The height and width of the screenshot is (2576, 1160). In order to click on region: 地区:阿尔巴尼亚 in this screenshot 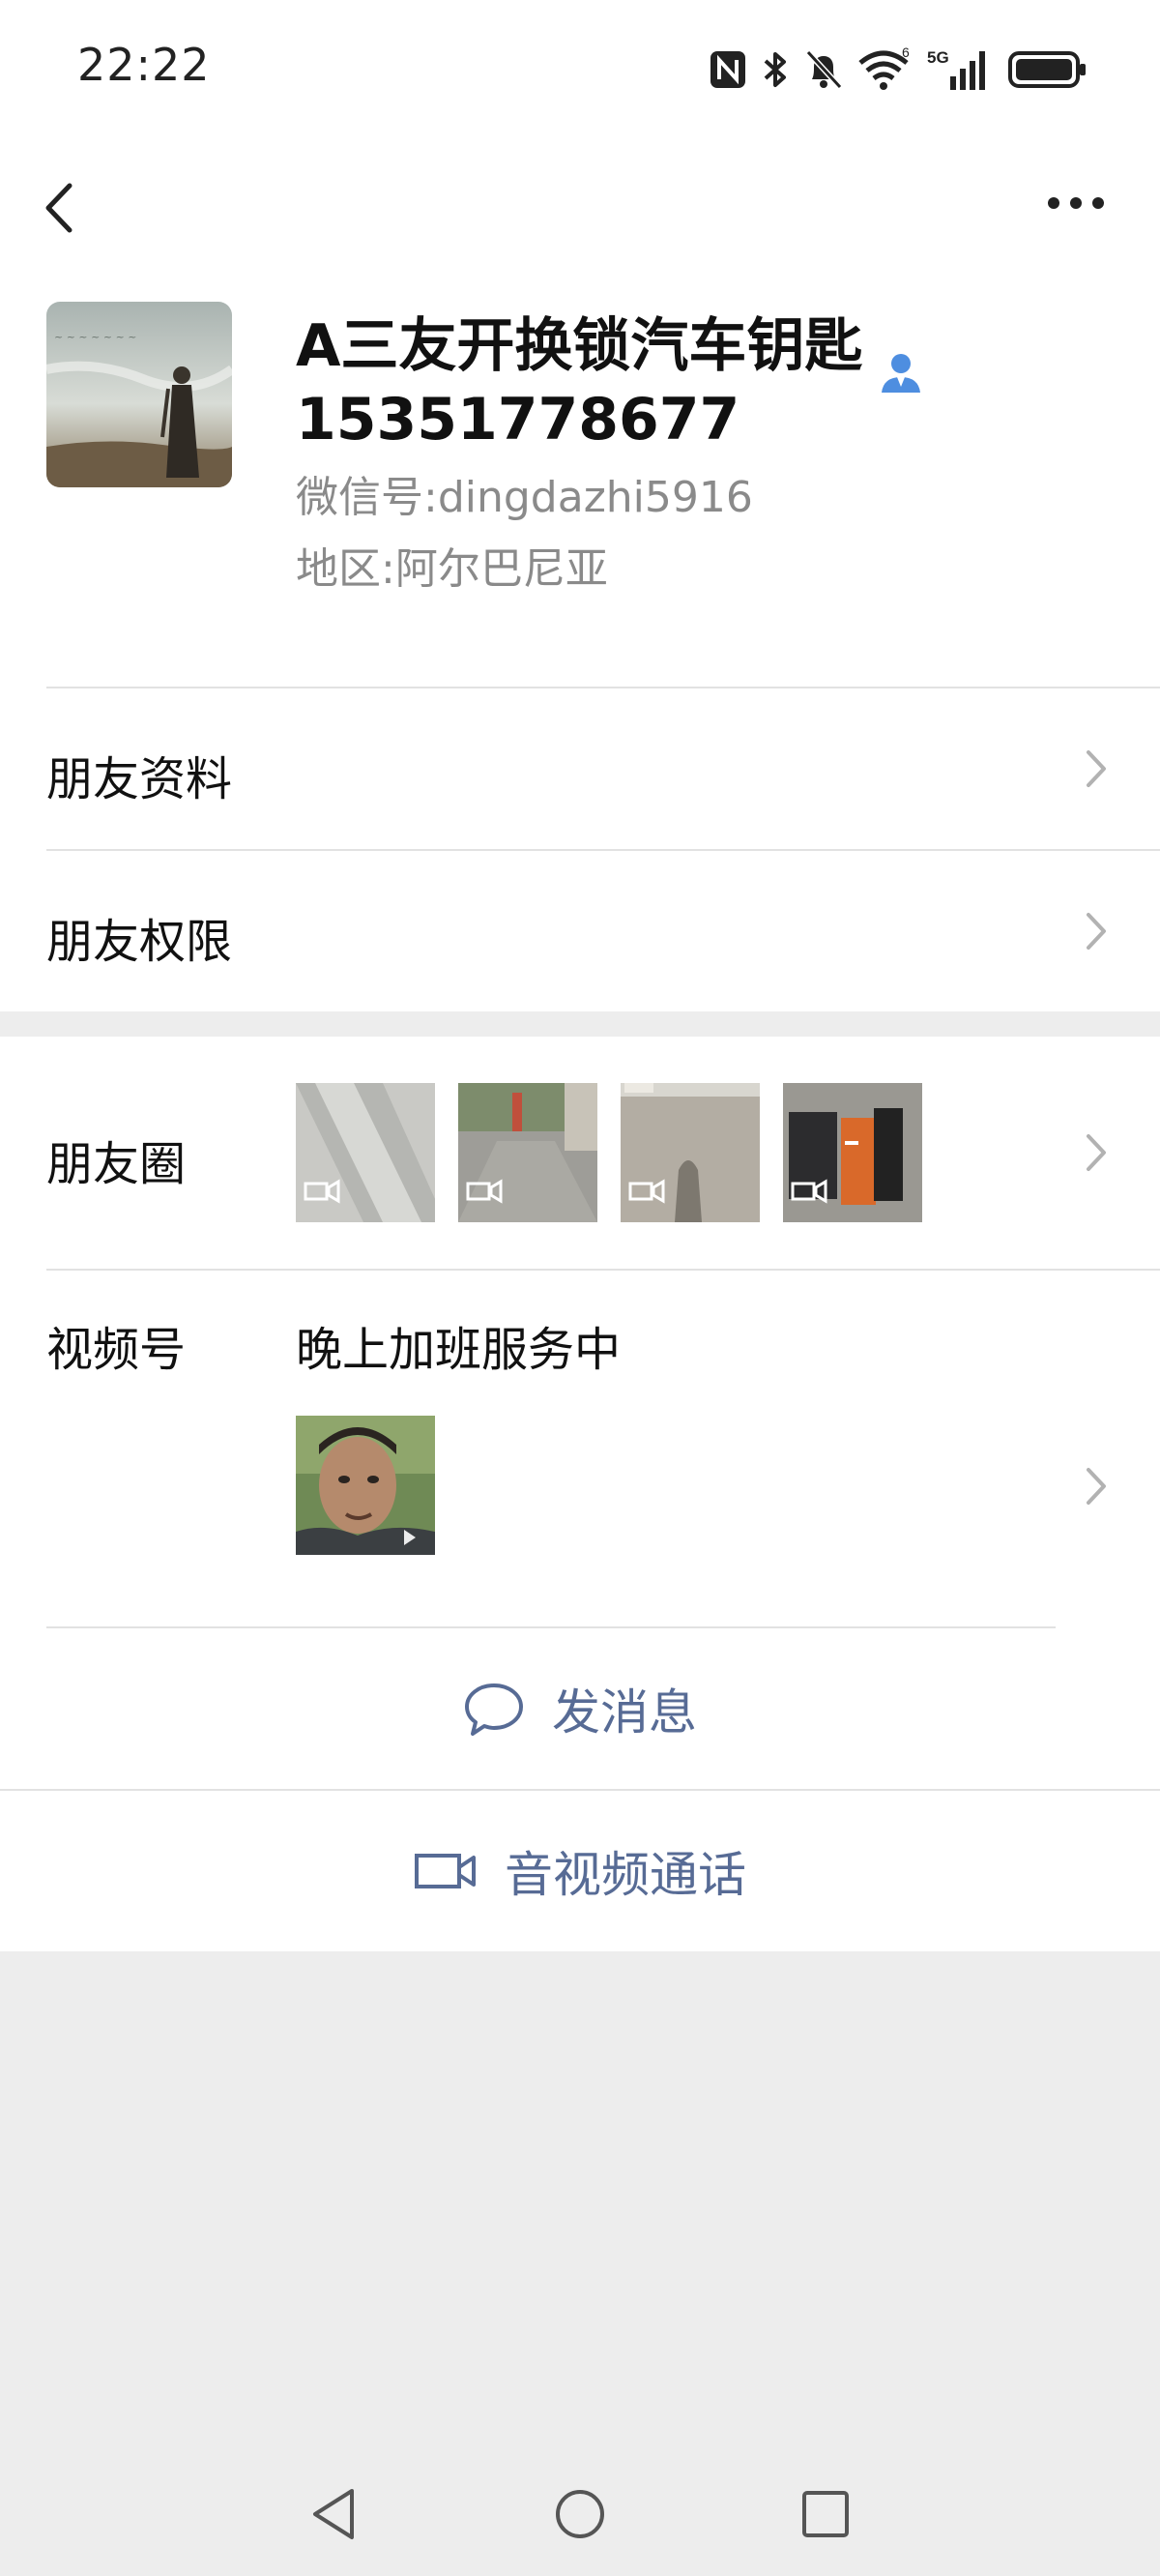, I will do `click(452, 565)`.